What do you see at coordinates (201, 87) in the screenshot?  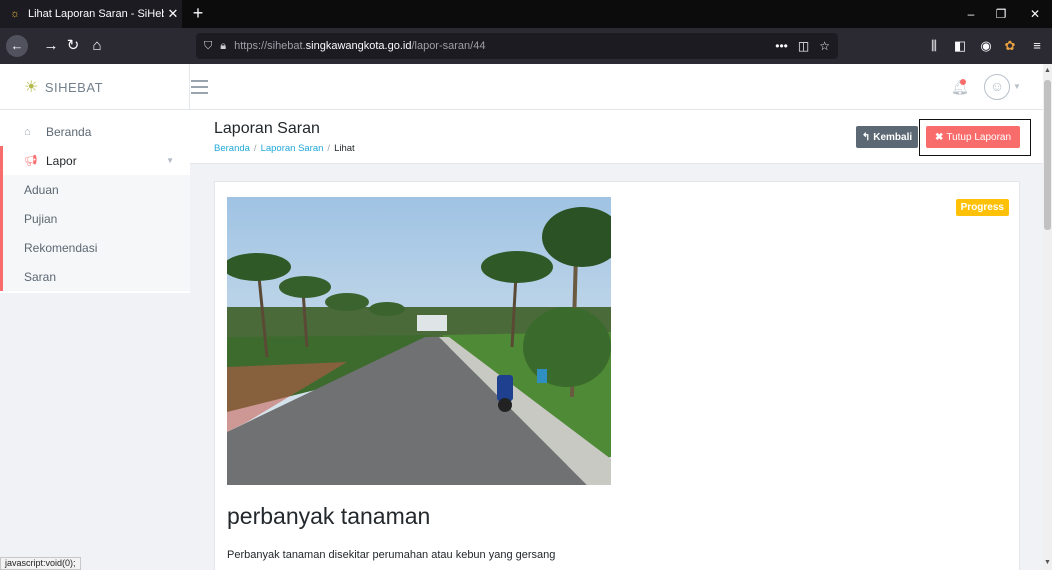 I see `sidebar-toggle-button` at bounding box center [201, 87].